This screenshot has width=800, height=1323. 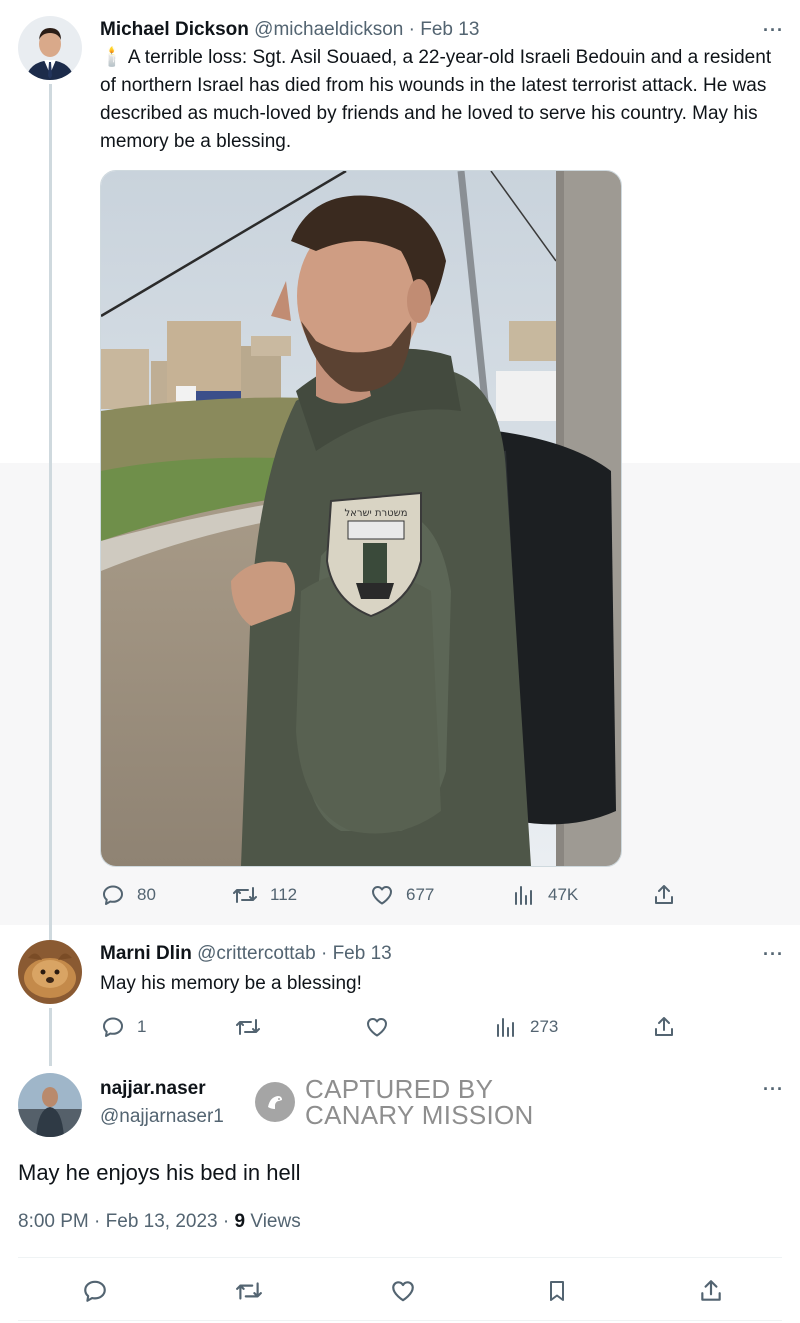 What do you see at coordinates (773, 30) in the screenshot?
I see `tweet1-more-button: ···` at bounding box center [773, 30].